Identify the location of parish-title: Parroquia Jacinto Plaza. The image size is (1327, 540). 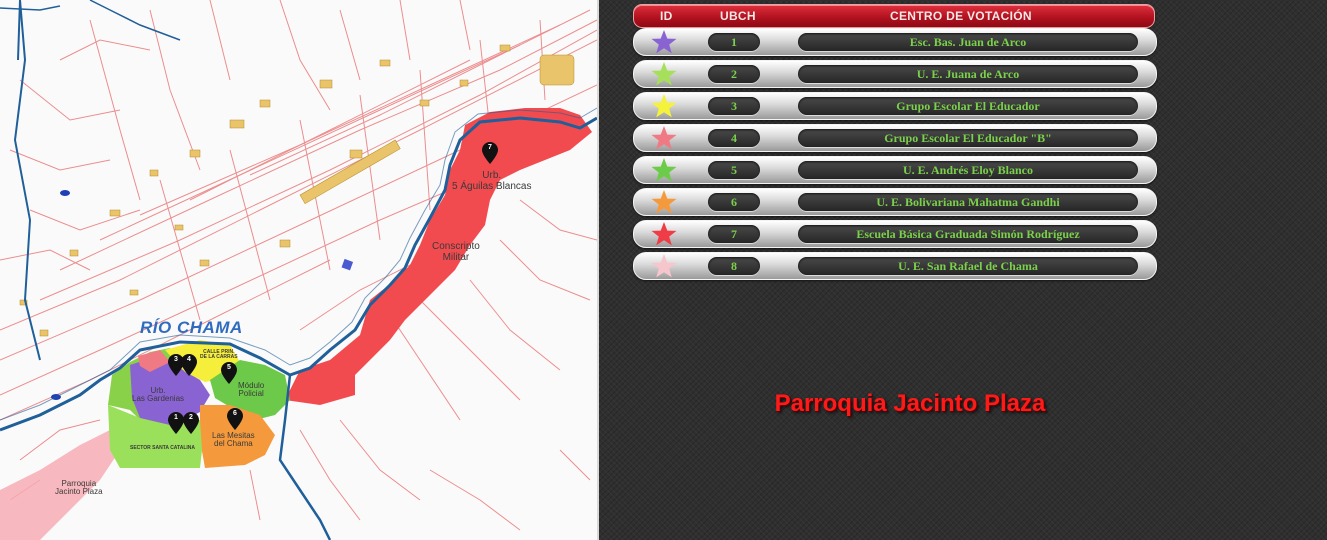
(910, 403).